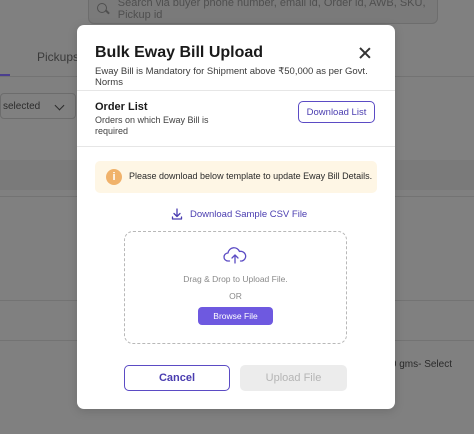 The width and height of the screenshot is (474, 434). Describe the element at coordinates (249, 214) in the screenshot. I see `download-sample-csv-label: Download Sample CSV File` at that location.